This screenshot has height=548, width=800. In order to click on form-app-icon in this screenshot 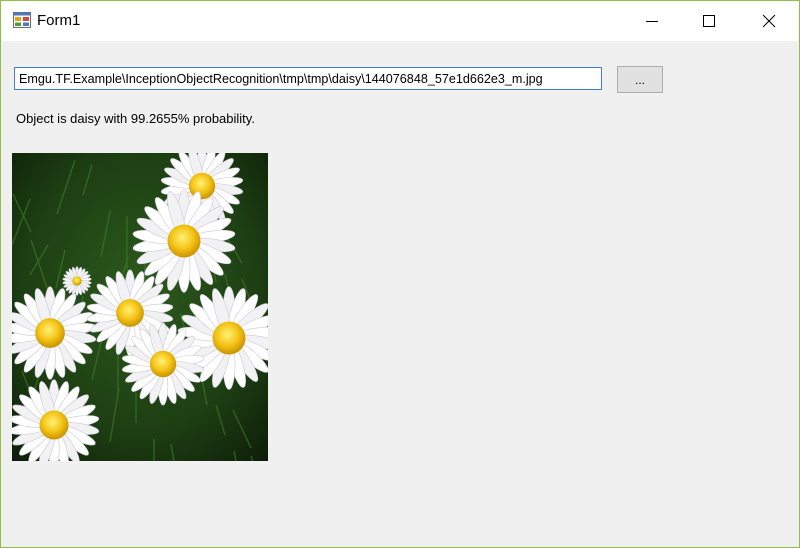, I will do `click(22, 20)`.